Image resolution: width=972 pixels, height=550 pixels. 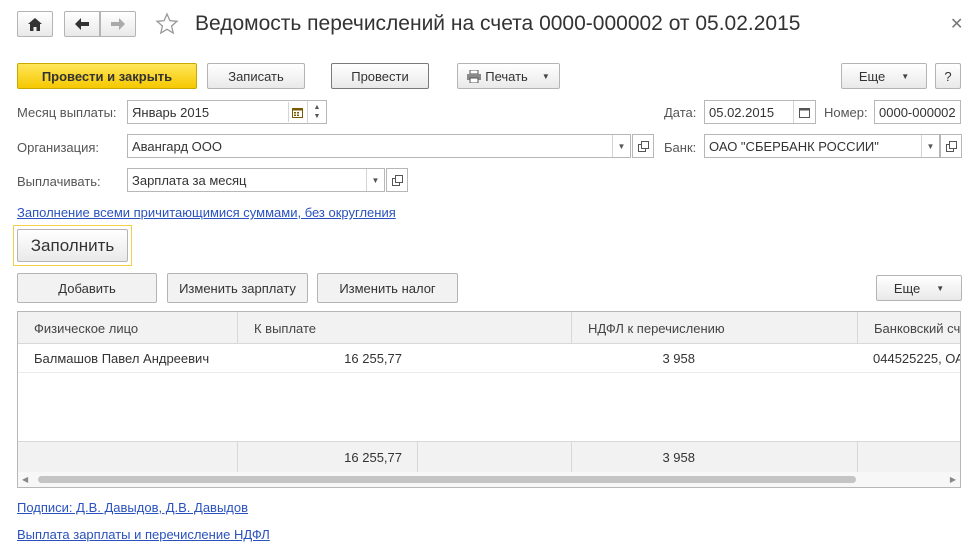 What do you see at coordinates (953, 479) in the screenshot?
I see `scroll-right-icon: ▶` at bounding box center [953, 479].